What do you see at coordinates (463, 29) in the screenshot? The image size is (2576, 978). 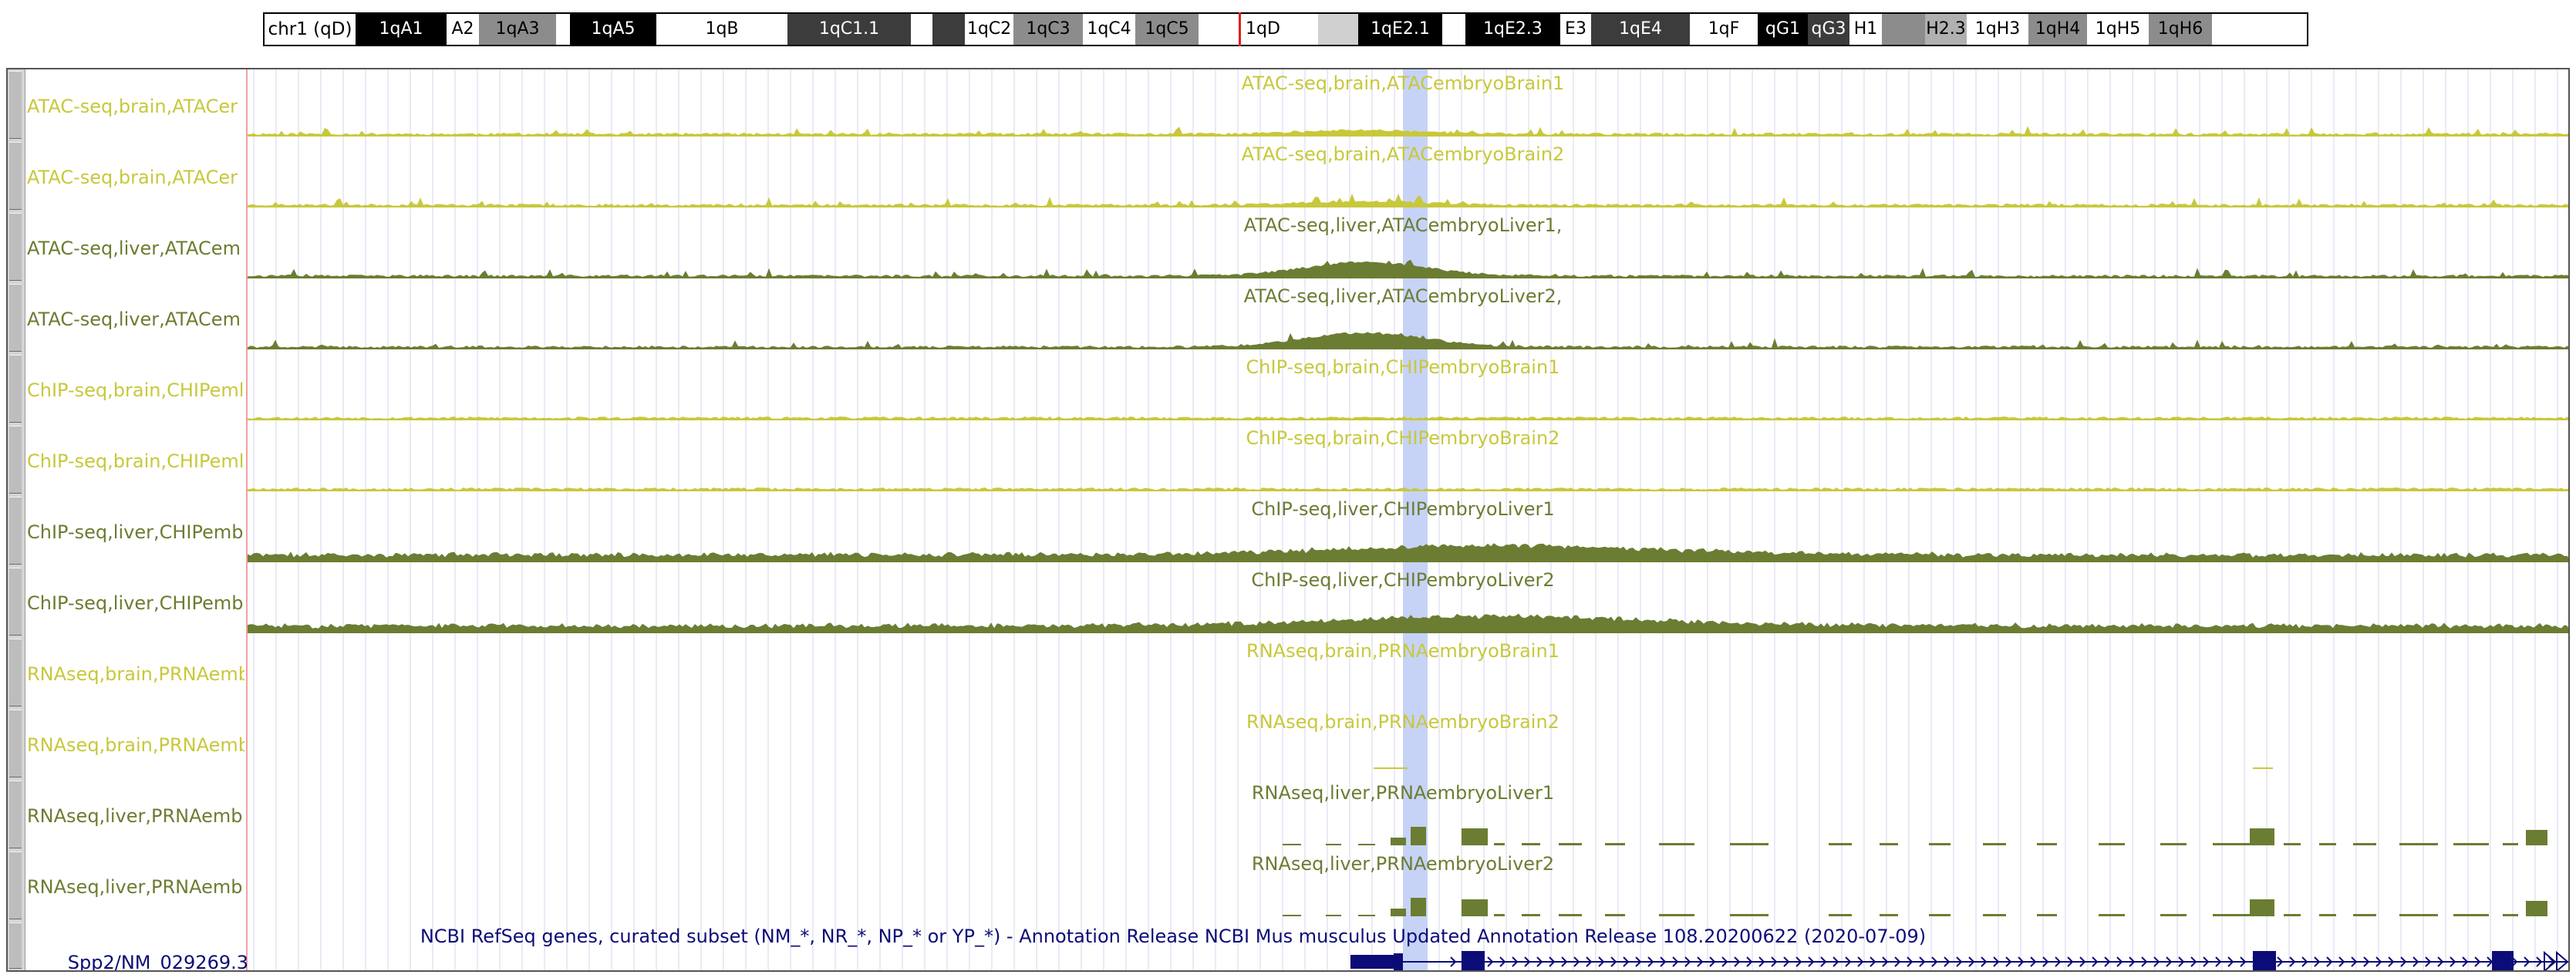 I see `ideogram-band: A2` at bounding box center [463, 29].